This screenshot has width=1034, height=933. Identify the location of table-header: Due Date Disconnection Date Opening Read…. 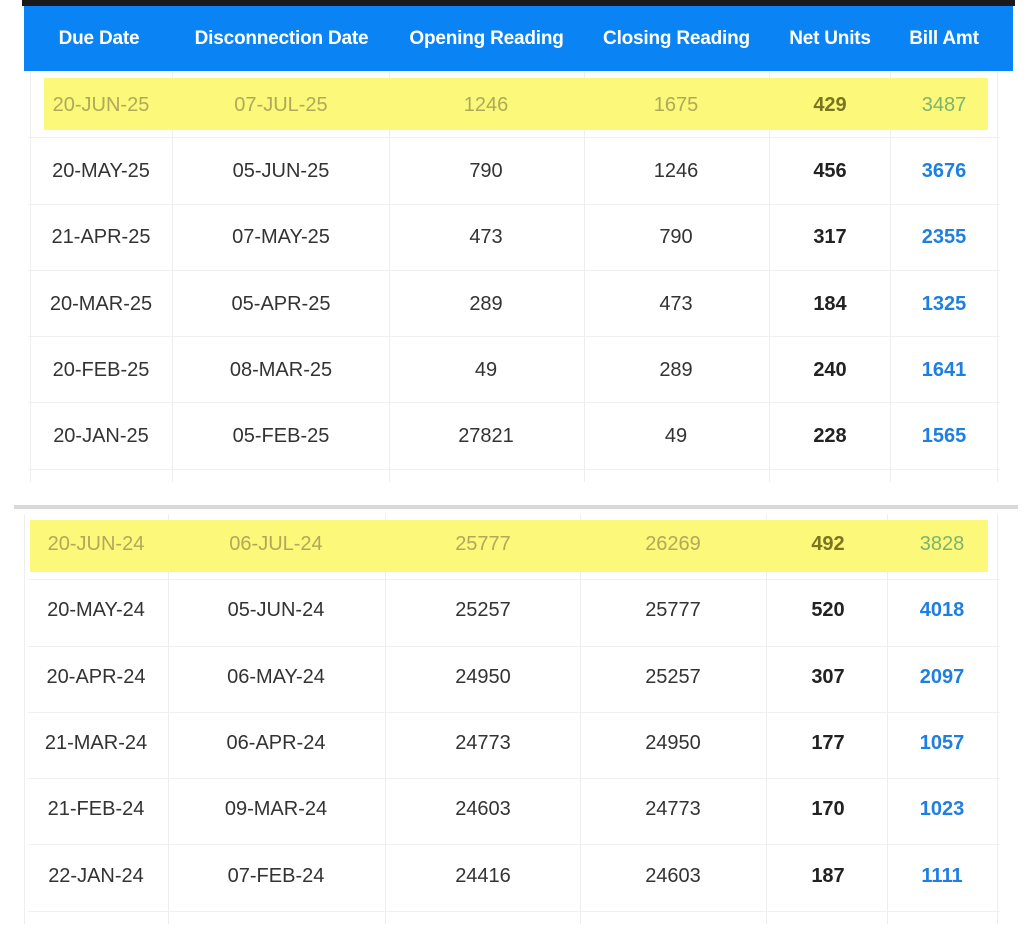
(518, 38).